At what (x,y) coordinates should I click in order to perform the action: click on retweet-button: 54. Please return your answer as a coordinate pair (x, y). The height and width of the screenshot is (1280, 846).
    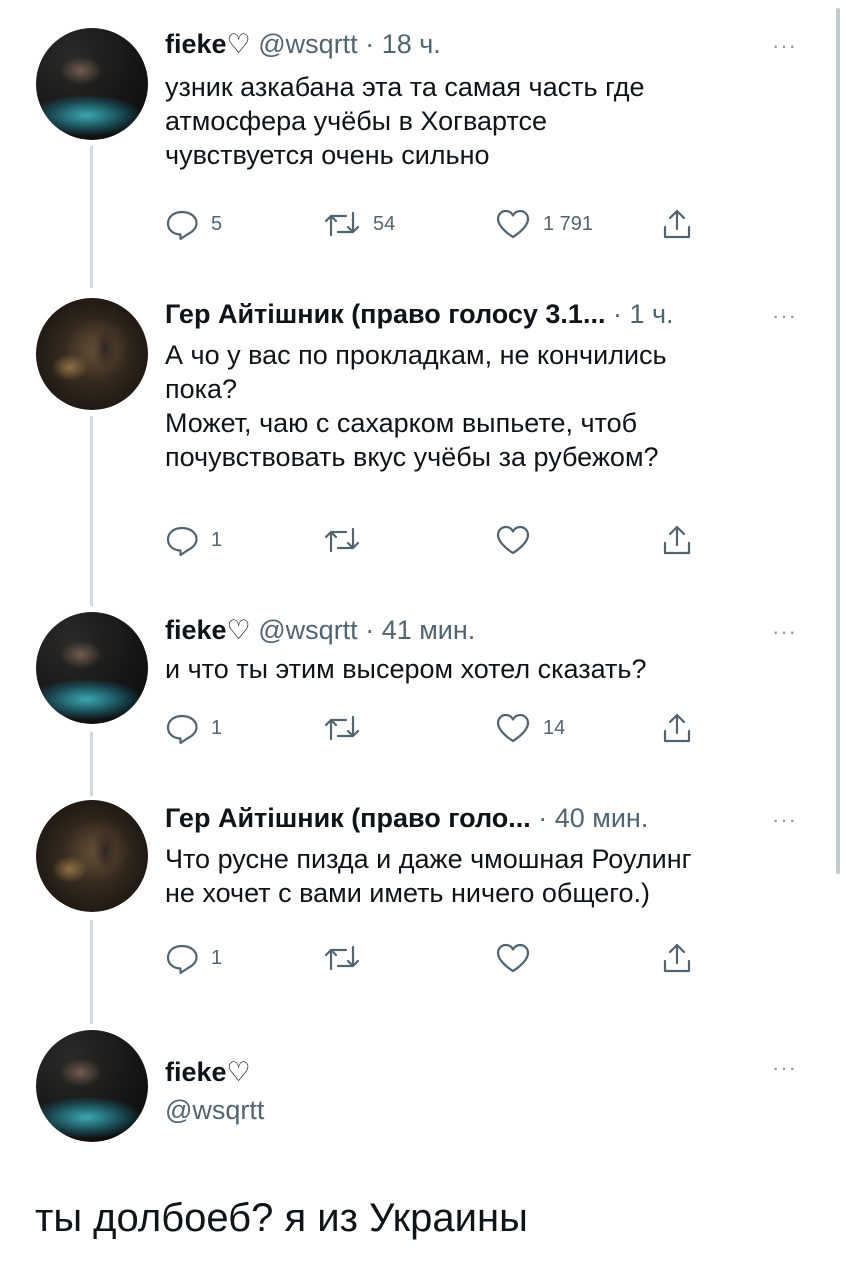
    Looking at the image, I should click on (359, 224).